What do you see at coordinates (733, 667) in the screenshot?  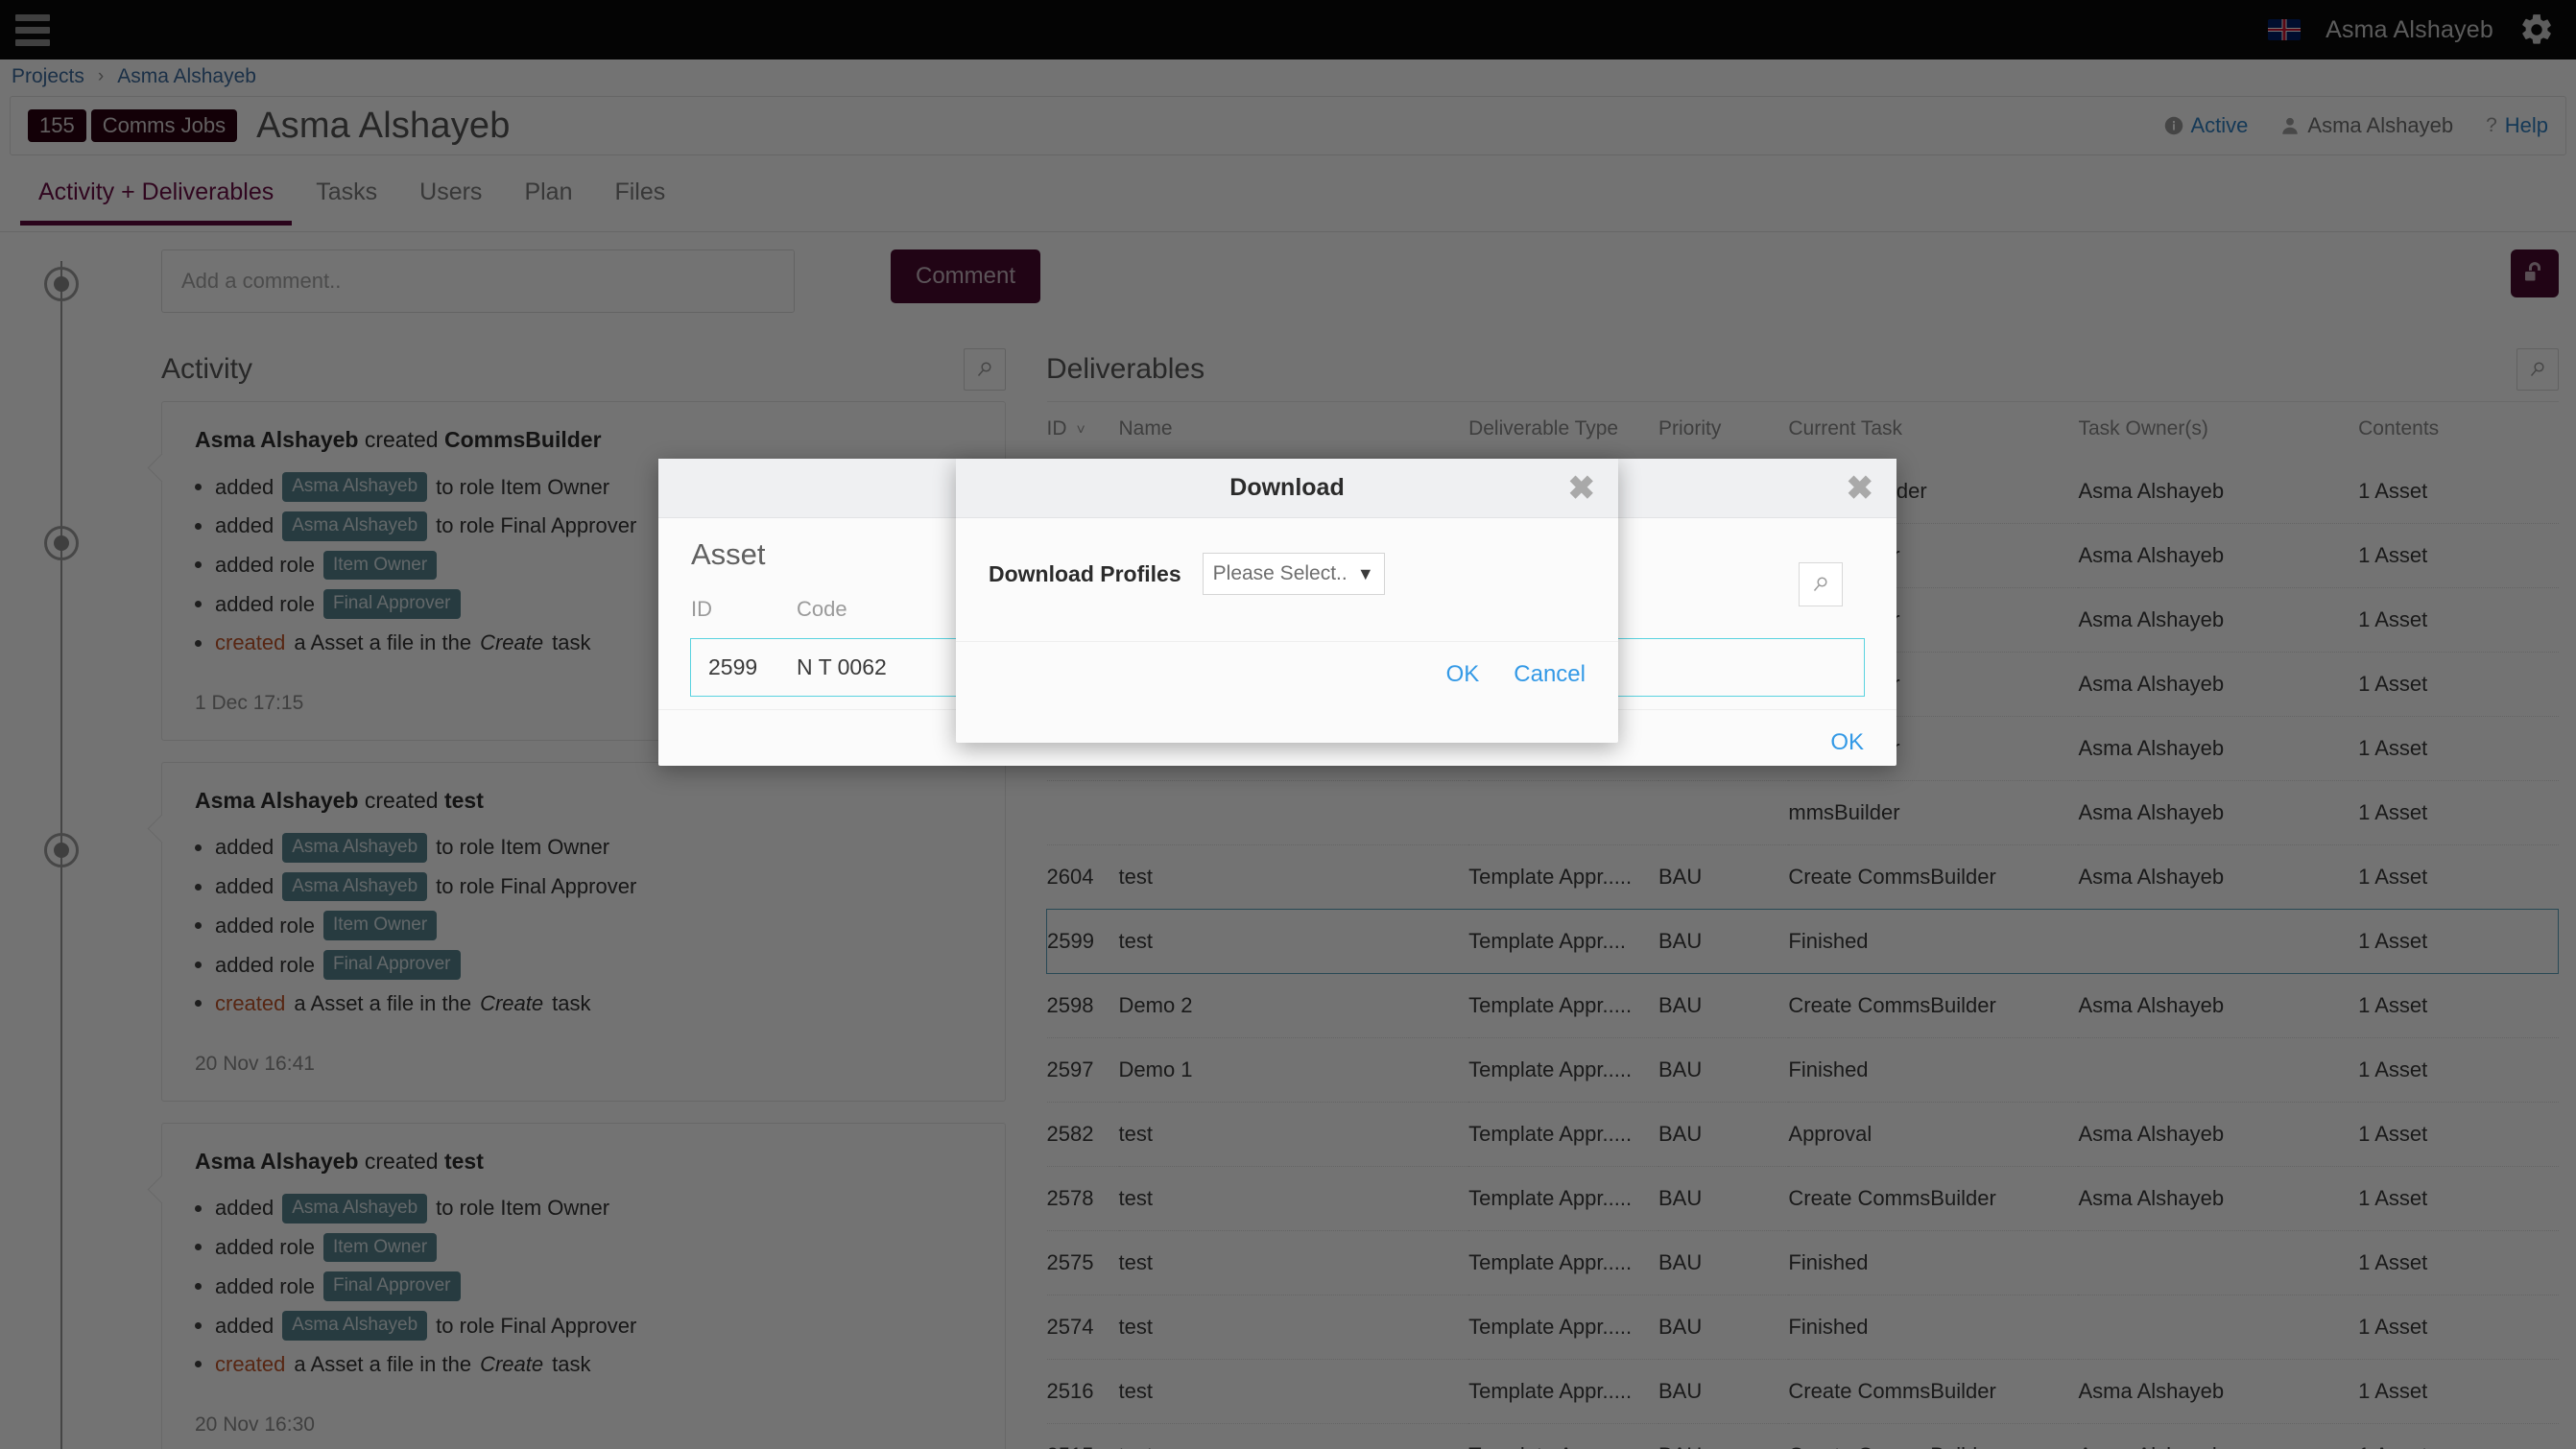 I see `asset-cell-id: 2599` at bounding box center [733, 667].